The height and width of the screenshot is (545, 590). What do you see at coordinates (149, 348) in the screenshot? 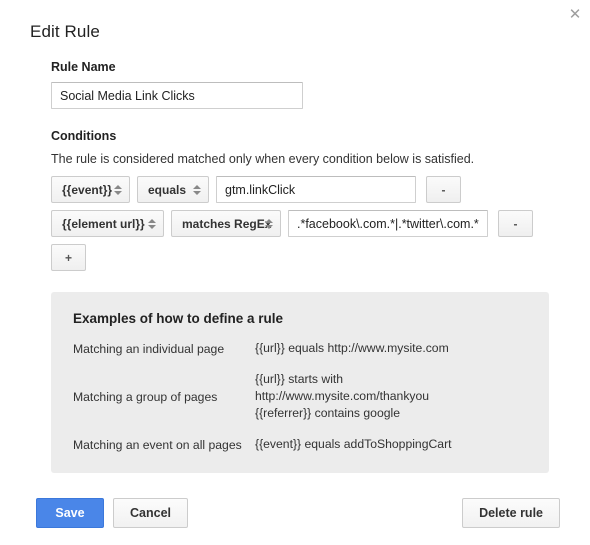
I see `example-key: Matching an individual page` at bounding box center [149, 348].